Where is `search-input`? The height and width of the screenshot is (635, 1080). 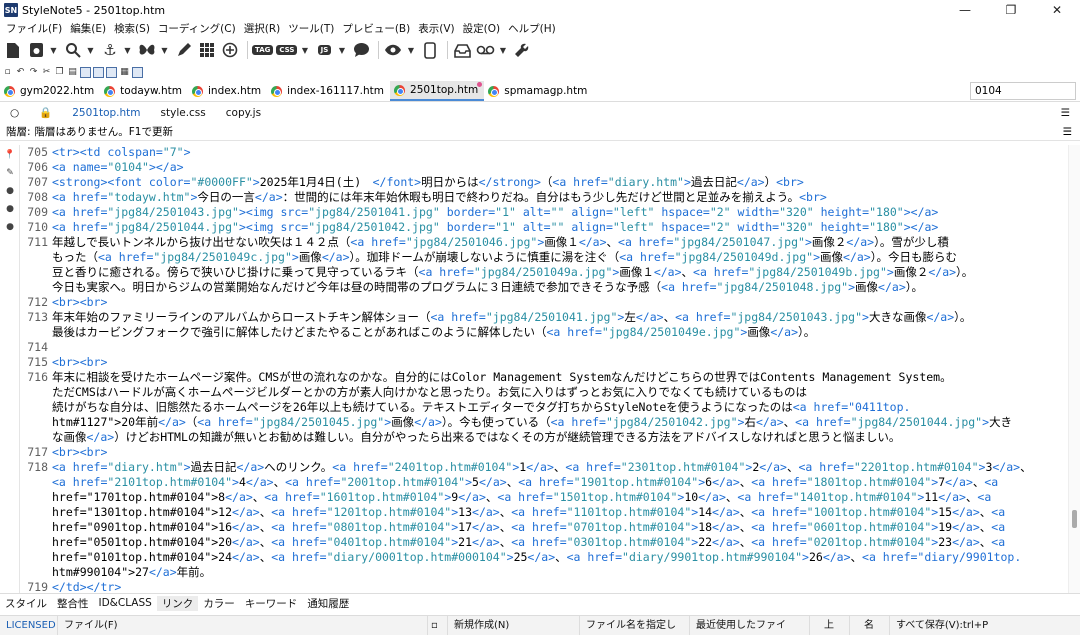 search-input is located at coordinates (1023, 91).